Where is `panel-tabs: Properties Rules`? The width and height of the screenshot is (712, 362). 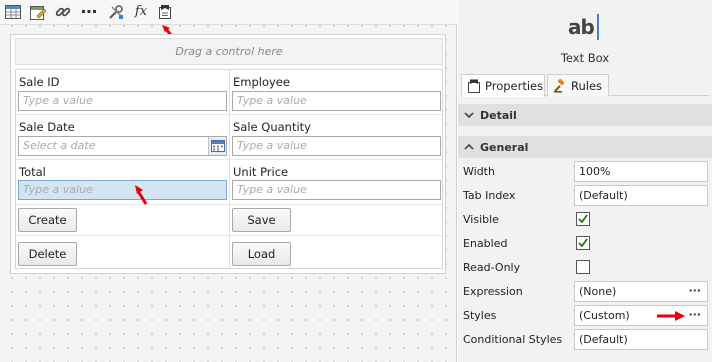
panel-tabs: Properties Rules is located at coordinates (585, 85).